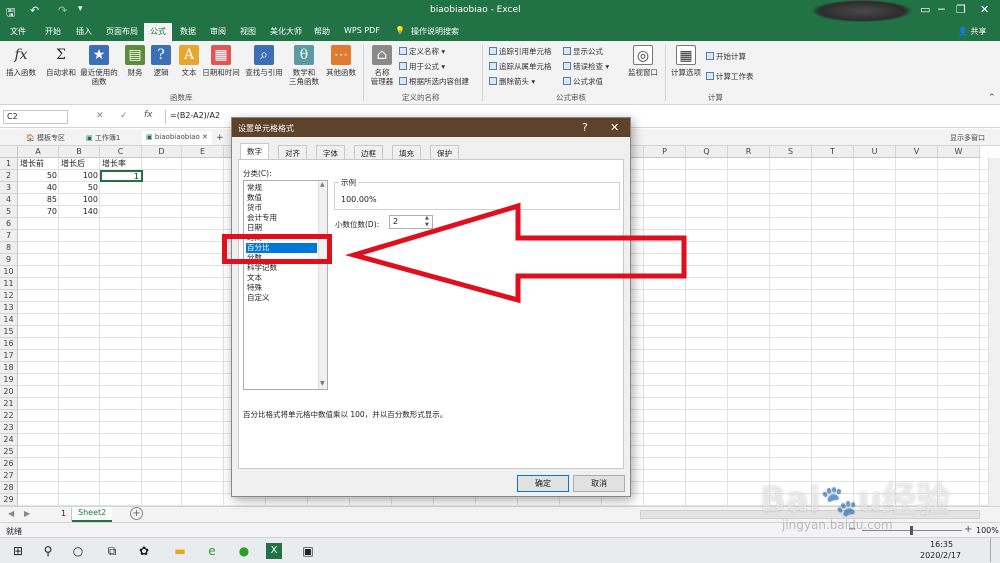  I want to click on zoom-in-icon: +, so click(968, 529).